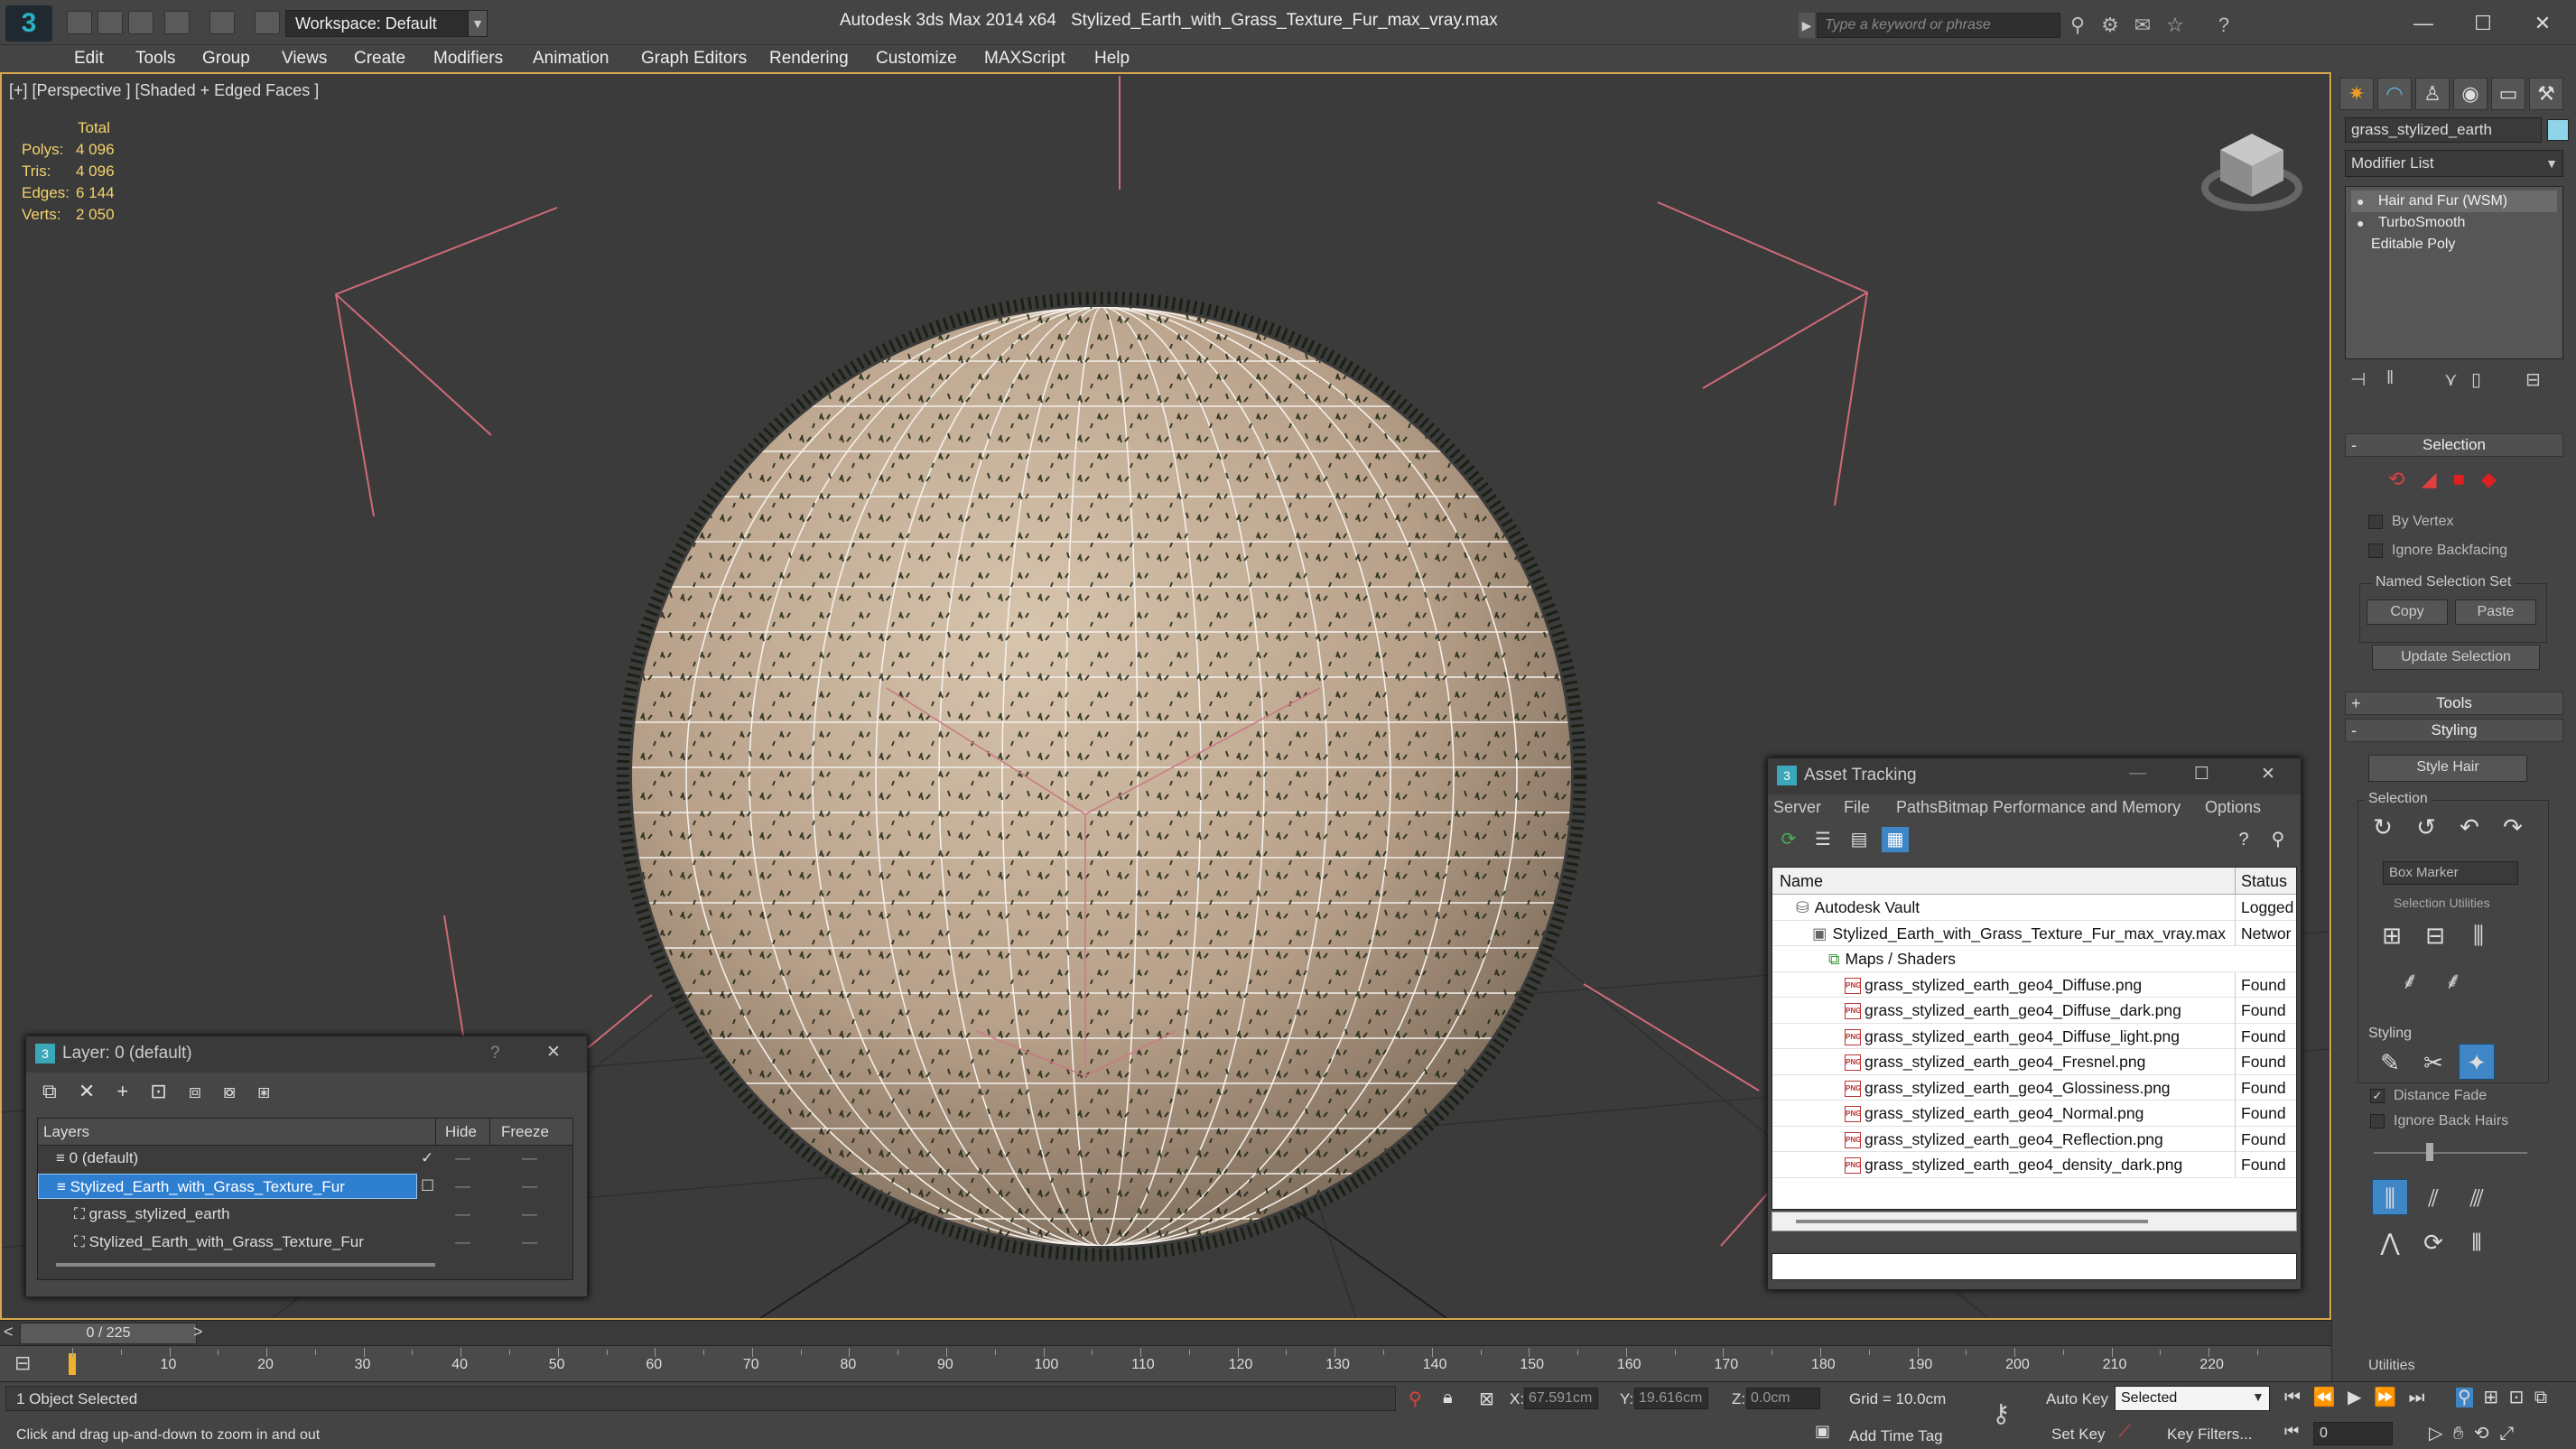  Describe the element at coordinates (2435, 935) in the screenshot. I see `show-hidden-icon: ⊟` at that location.